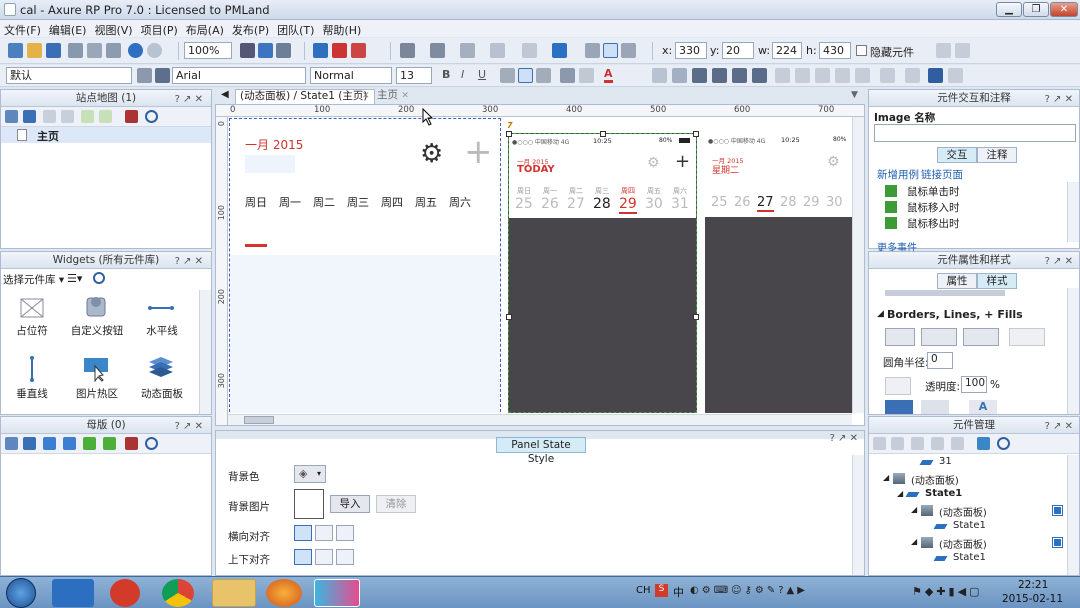 This screenshot has width=1080, height=608. What do you see at coordinates (943, 50) in the screenshot?
I see `group-icon` at bounding box center [943, 50].